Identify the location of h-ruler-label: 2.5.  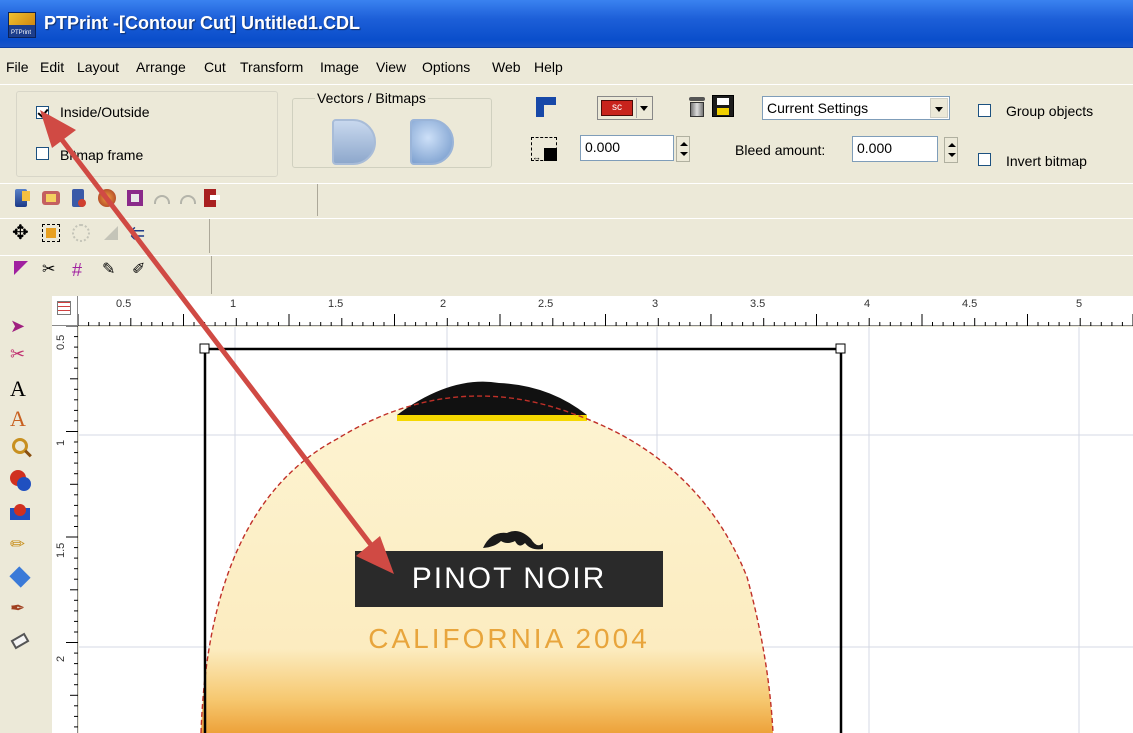
(546, 304).